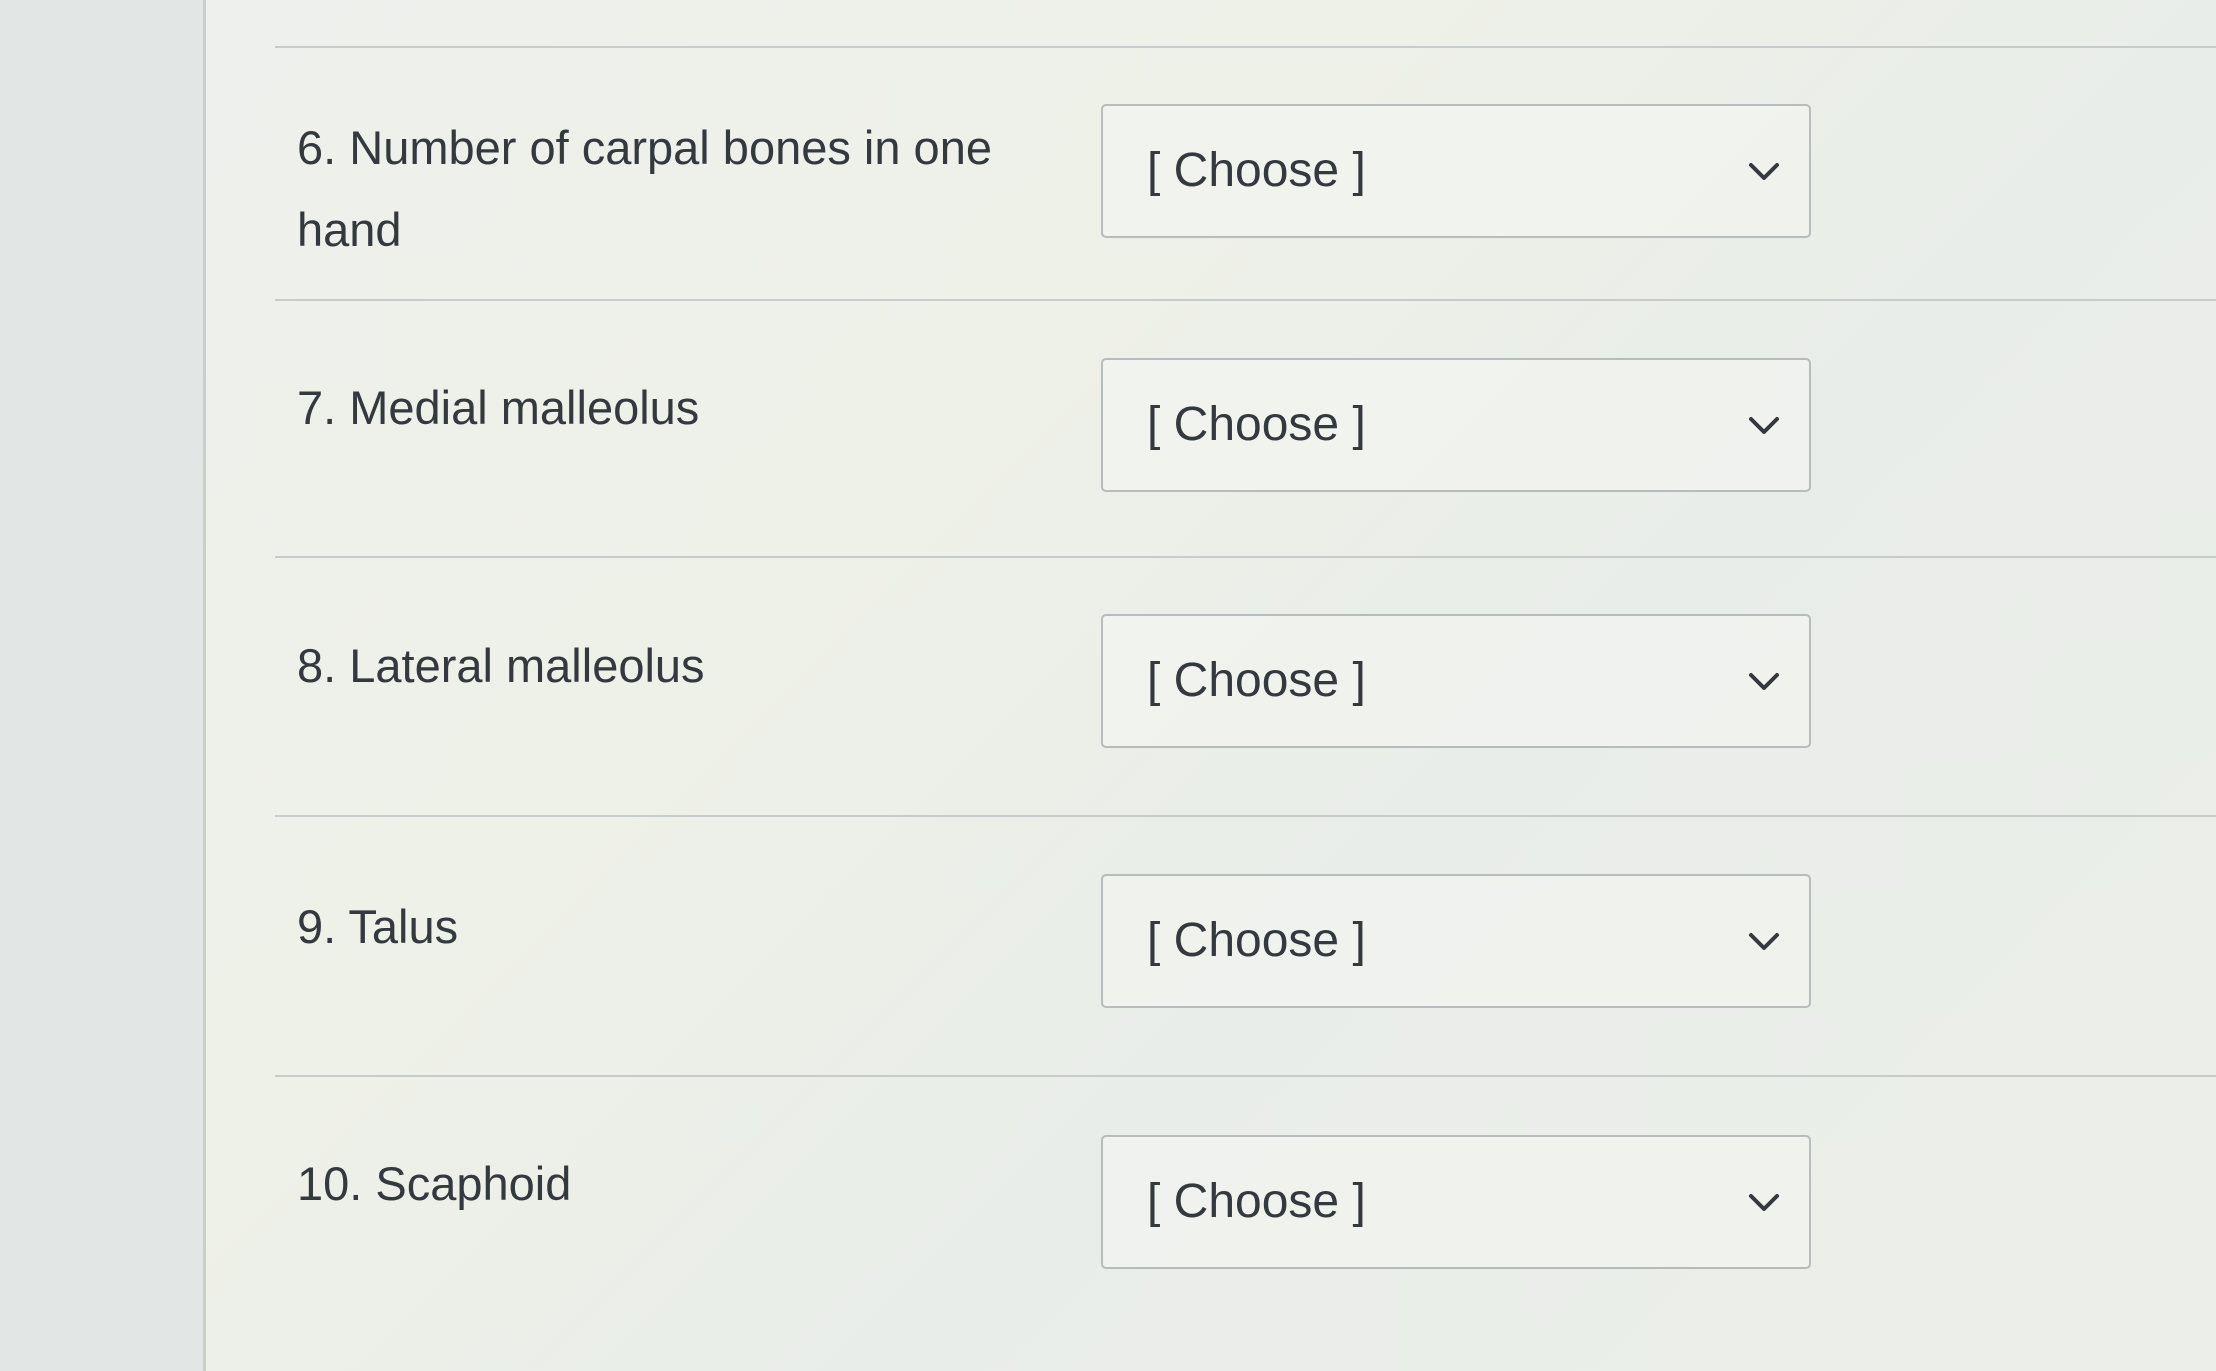  I want to click on question-10-select: [ Choose ], so click(1456, 1202).